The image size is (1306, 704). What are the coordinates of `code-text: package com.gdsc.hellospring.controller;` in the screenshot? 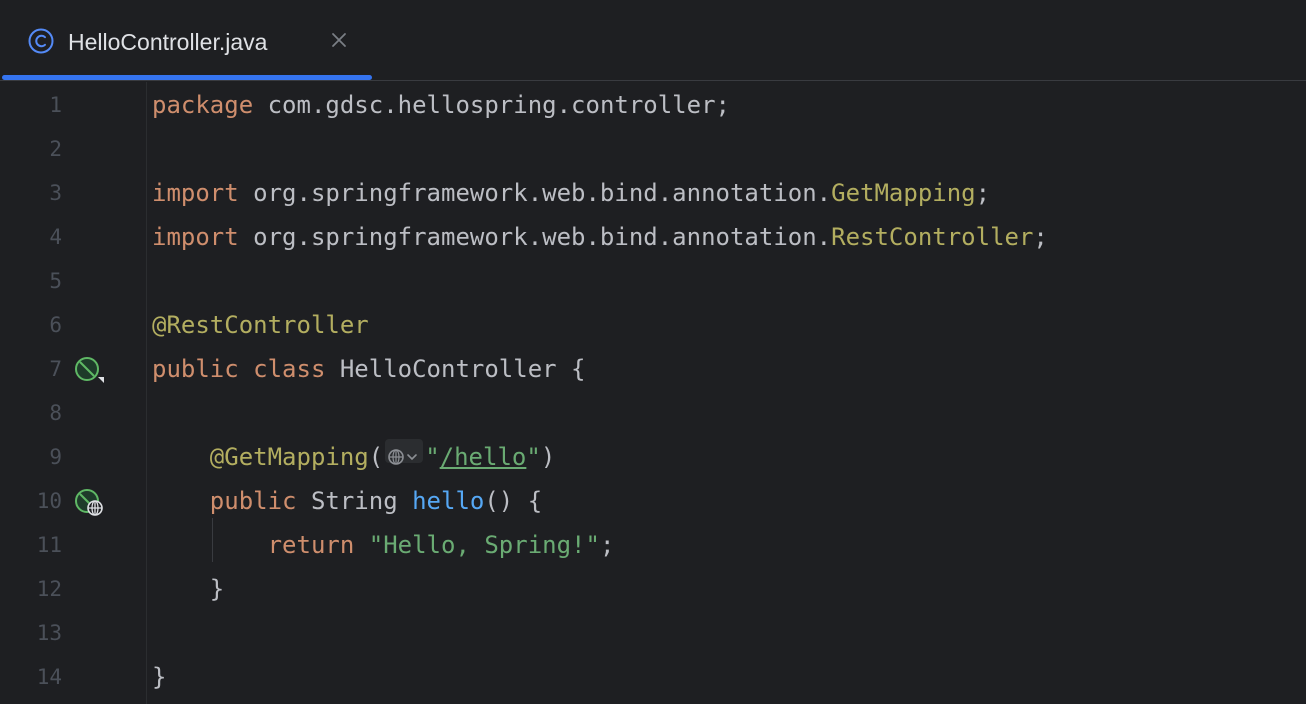 It's located at (441, 105).